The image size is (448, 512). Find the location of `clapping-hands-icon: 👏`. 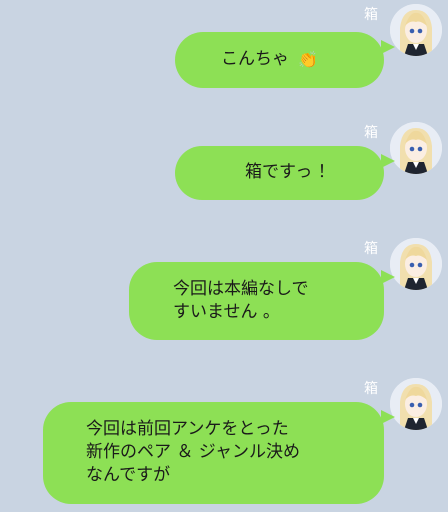

clapping-hands-icon: 👏 is located at coordinates (308, 59).